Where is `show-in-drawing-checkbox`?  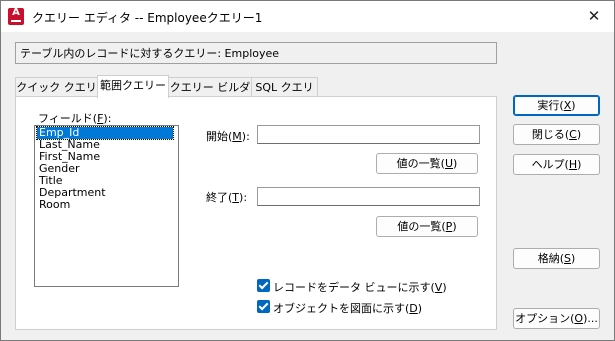 show-in-drawing-checkbox is located at coordinates (263, 306).